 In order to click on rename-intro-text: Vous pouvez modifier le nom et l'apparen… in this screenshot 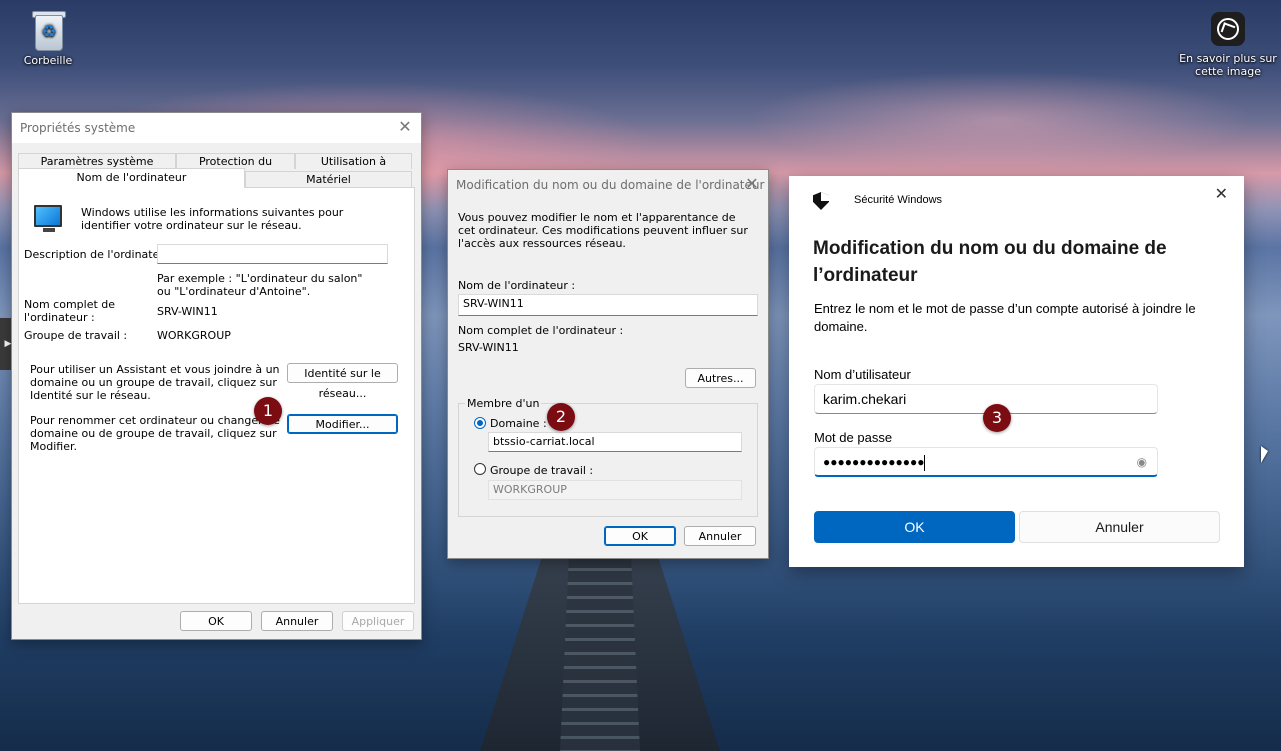, I will do `click(603, 230)`.